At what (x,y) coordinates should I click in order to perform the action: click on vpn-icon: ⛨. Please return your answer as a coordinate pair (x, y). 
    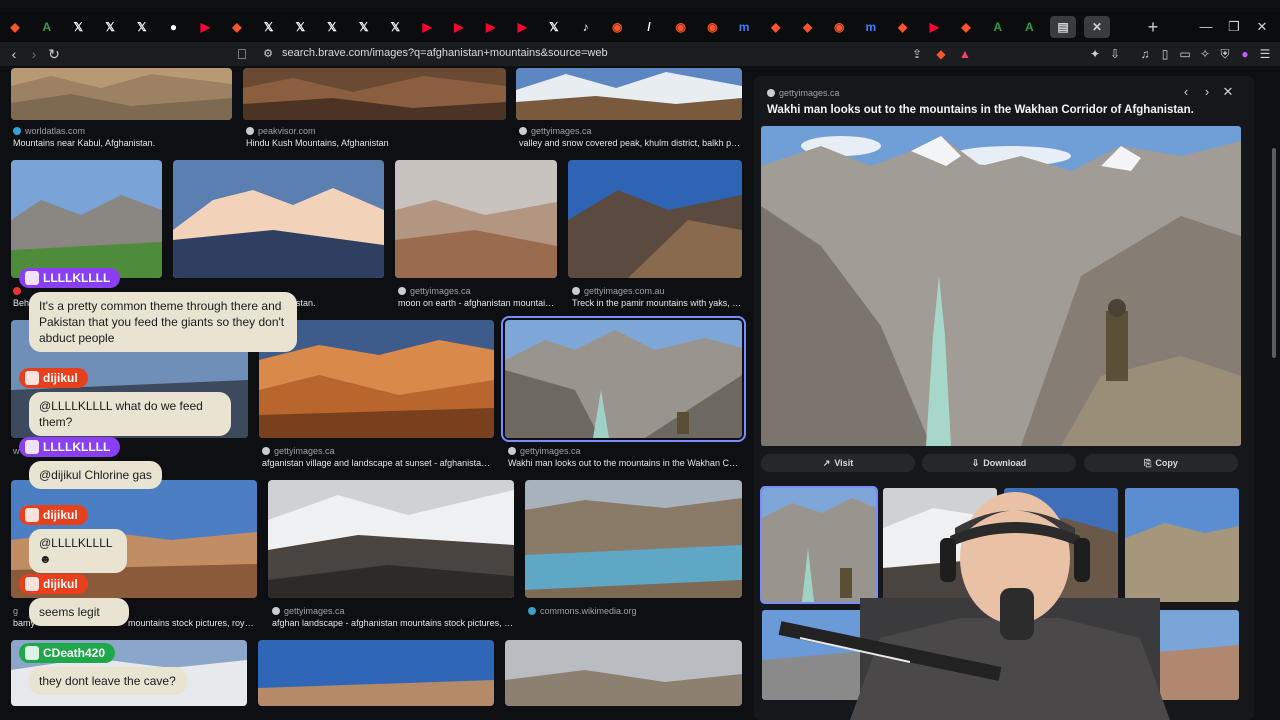
    Looking at the image, I should click on (1225, 54).